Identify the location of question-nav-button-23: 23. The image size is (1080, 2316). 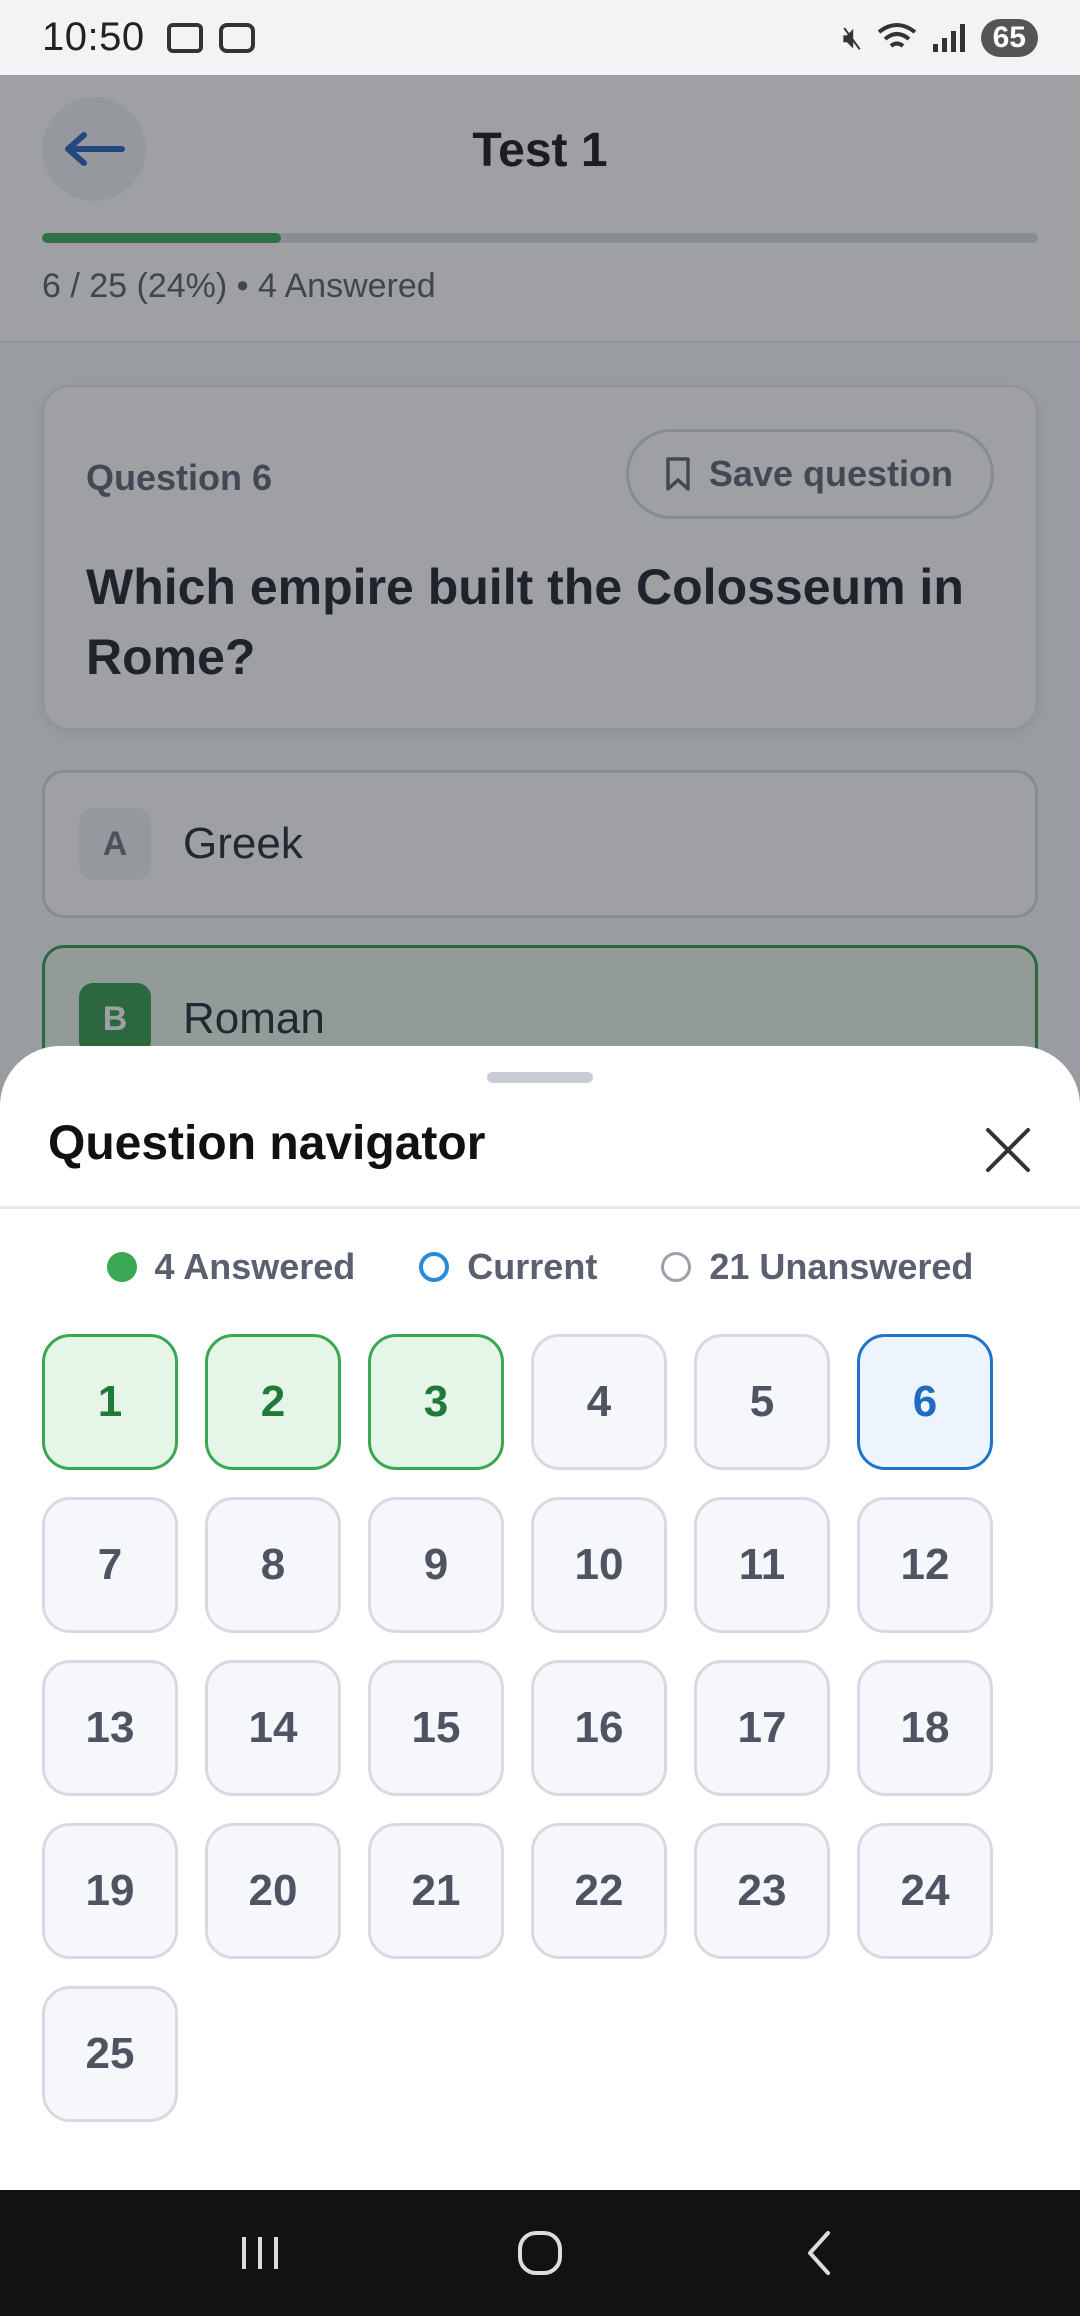
(762, 1891).